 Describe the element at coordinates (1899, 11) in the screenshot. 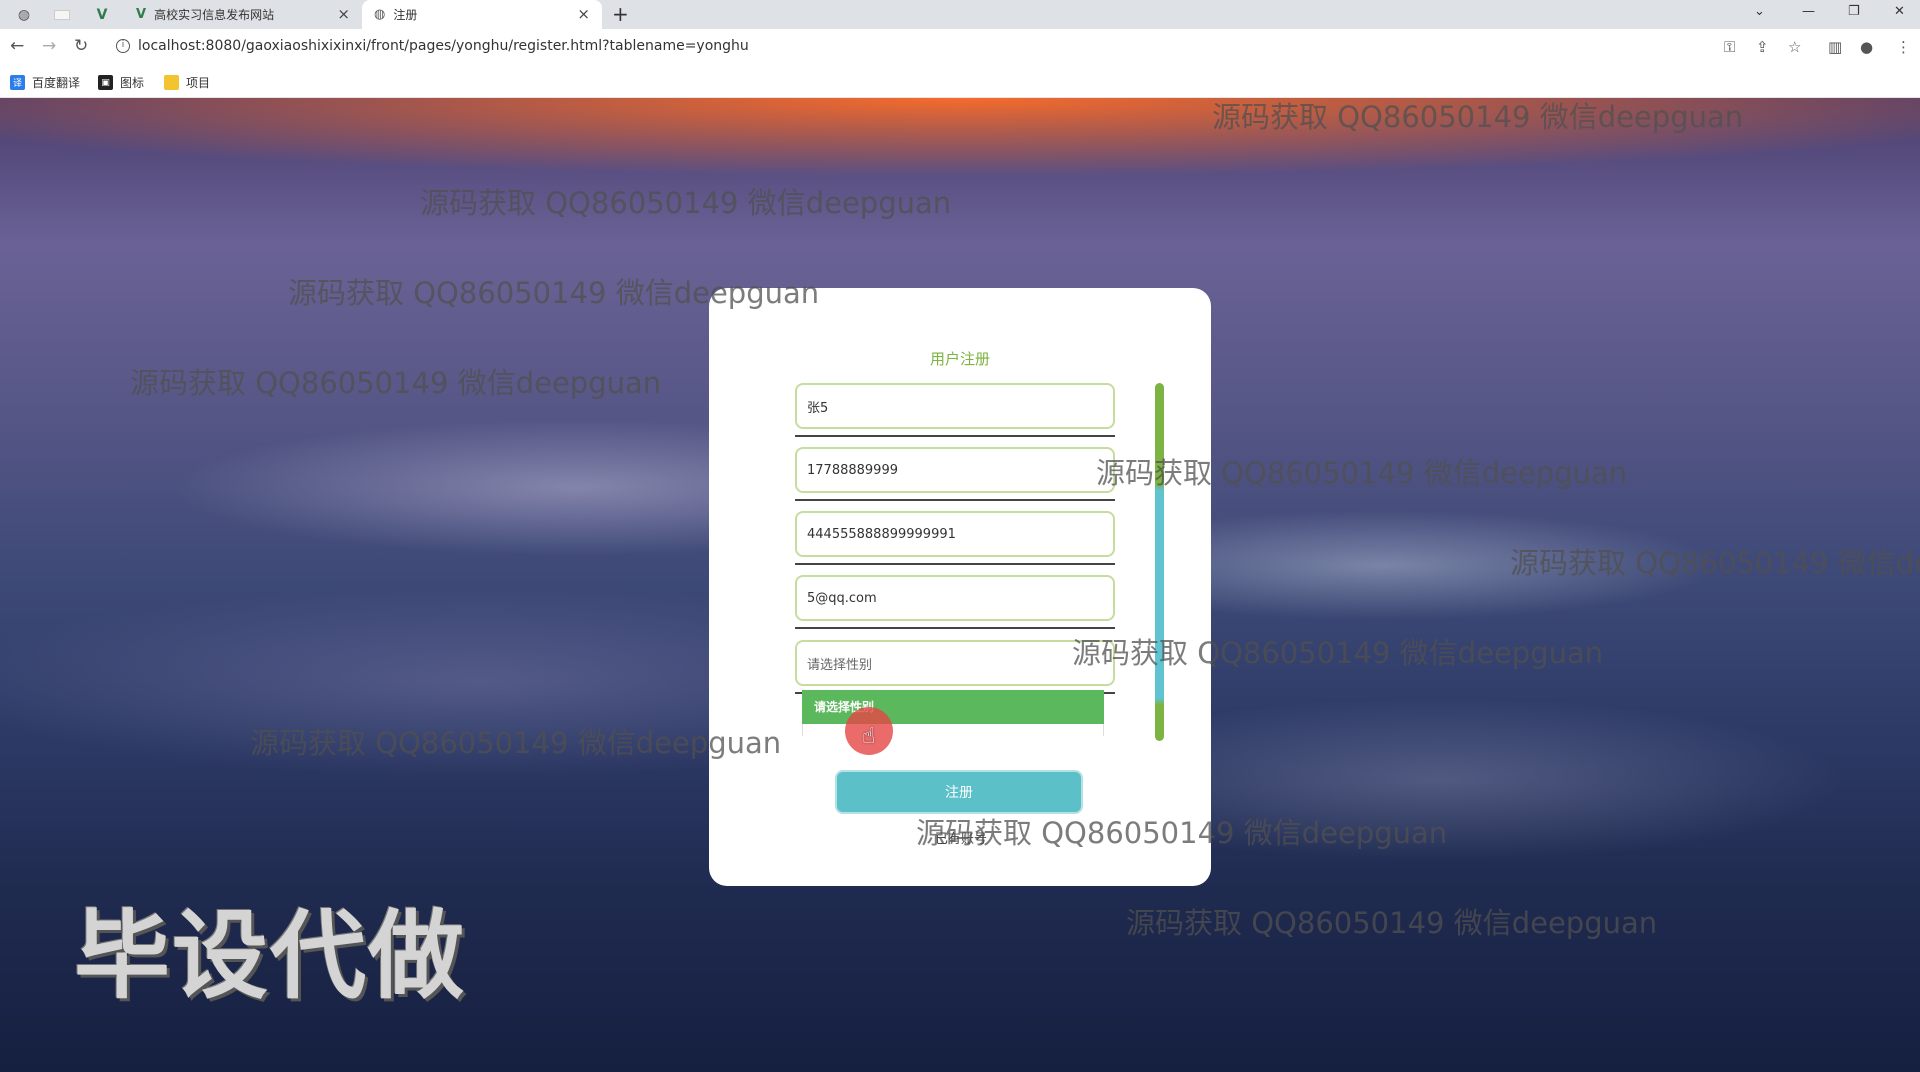

I see `close-window-icon: ✕` at that location.